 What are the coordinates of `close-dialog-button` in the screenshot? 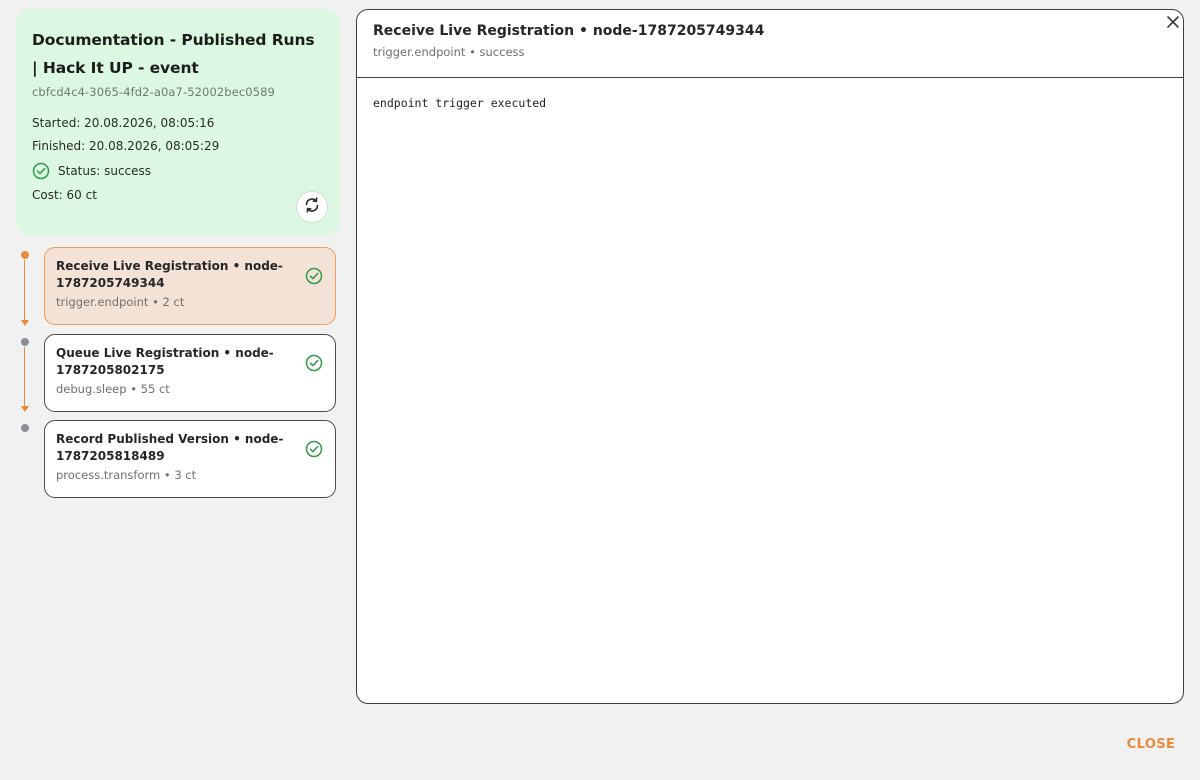 It's located at (1173, 23).